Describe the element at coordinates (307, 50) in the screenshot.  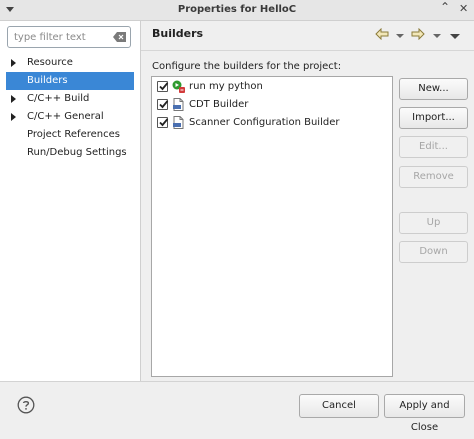
I see `header-separator` at that location.